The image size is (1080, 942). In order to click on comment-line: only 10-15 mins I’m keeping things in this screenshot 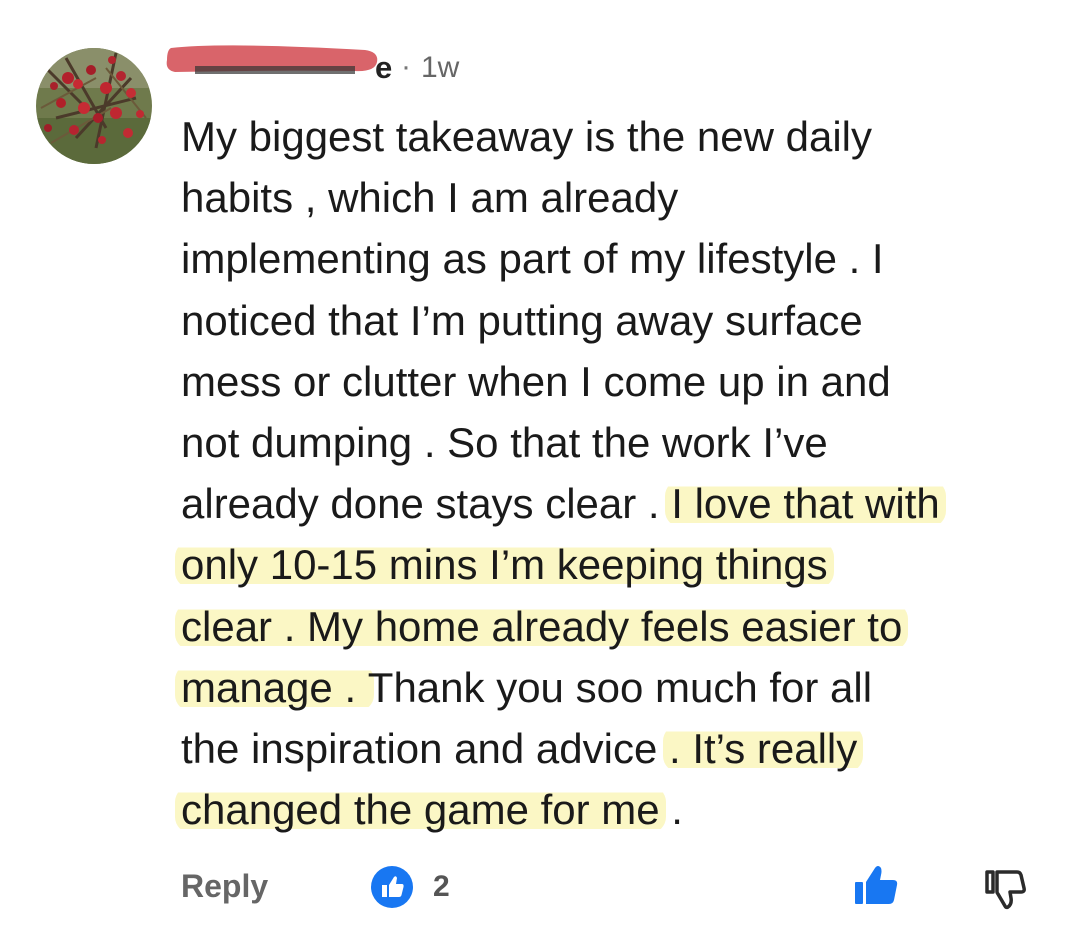, I will do `click(618, 564)`.